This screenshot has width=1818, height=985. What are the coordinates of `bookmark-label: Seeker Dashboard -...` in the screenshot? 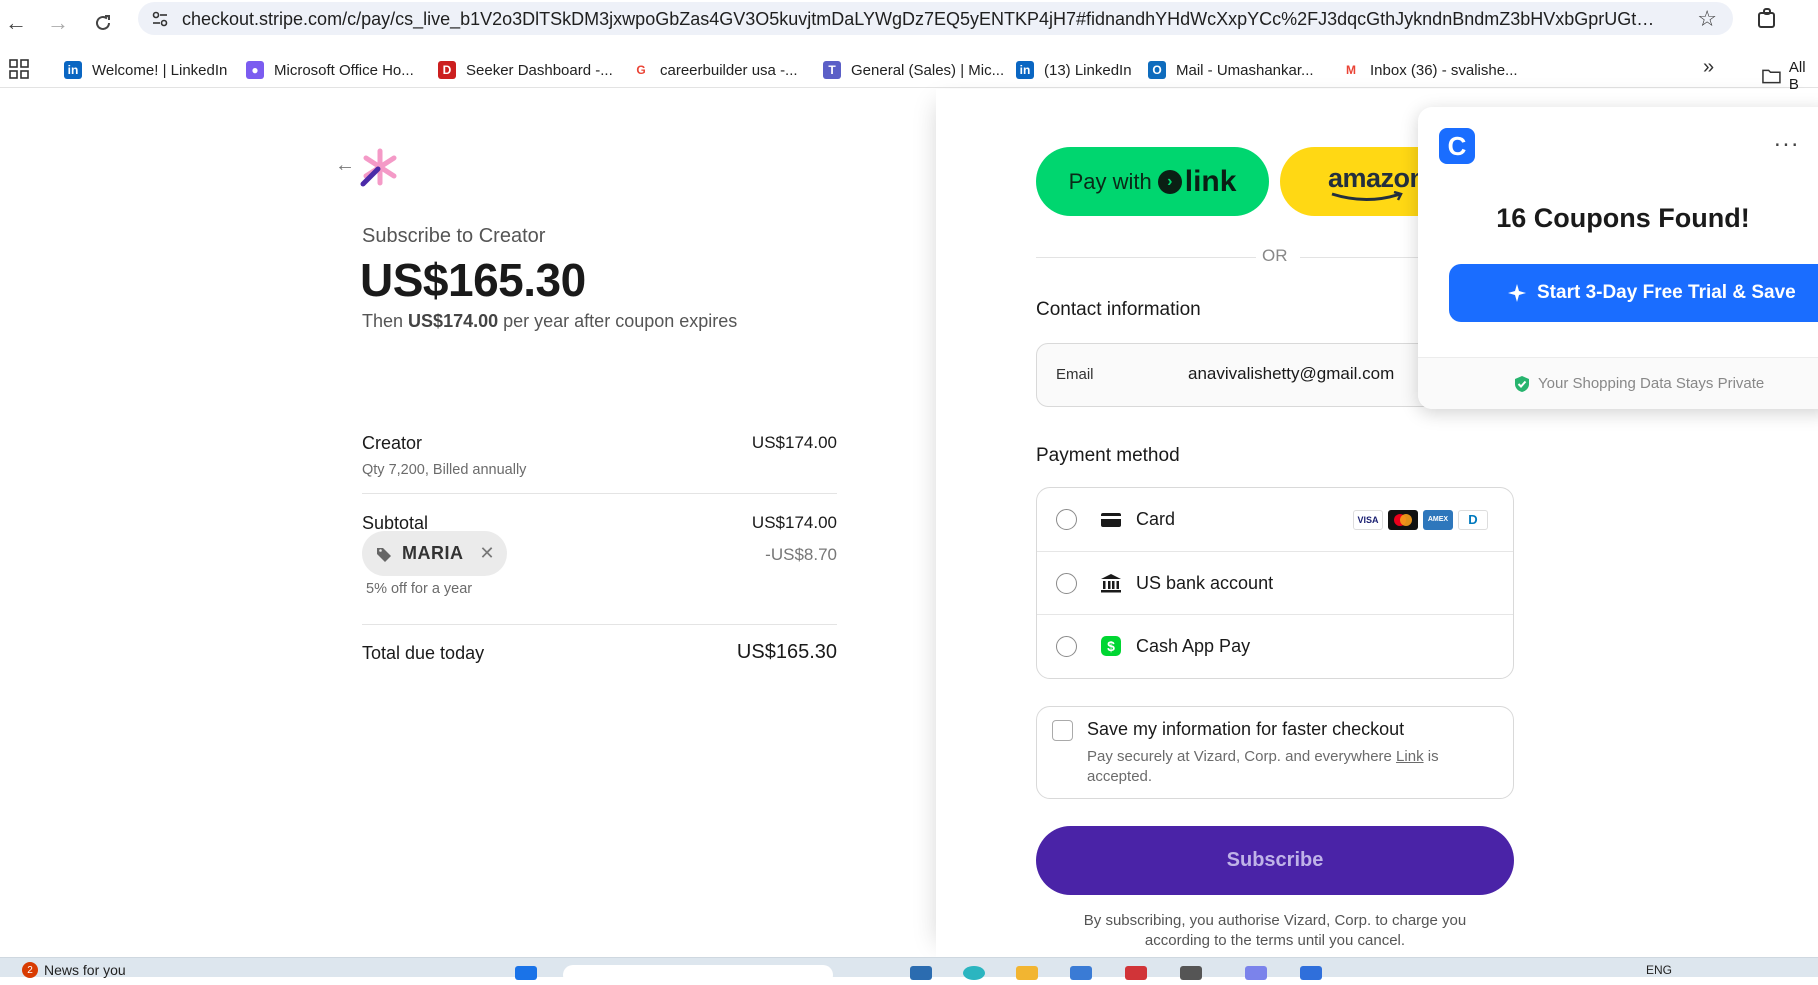 It's located at (539, 70).